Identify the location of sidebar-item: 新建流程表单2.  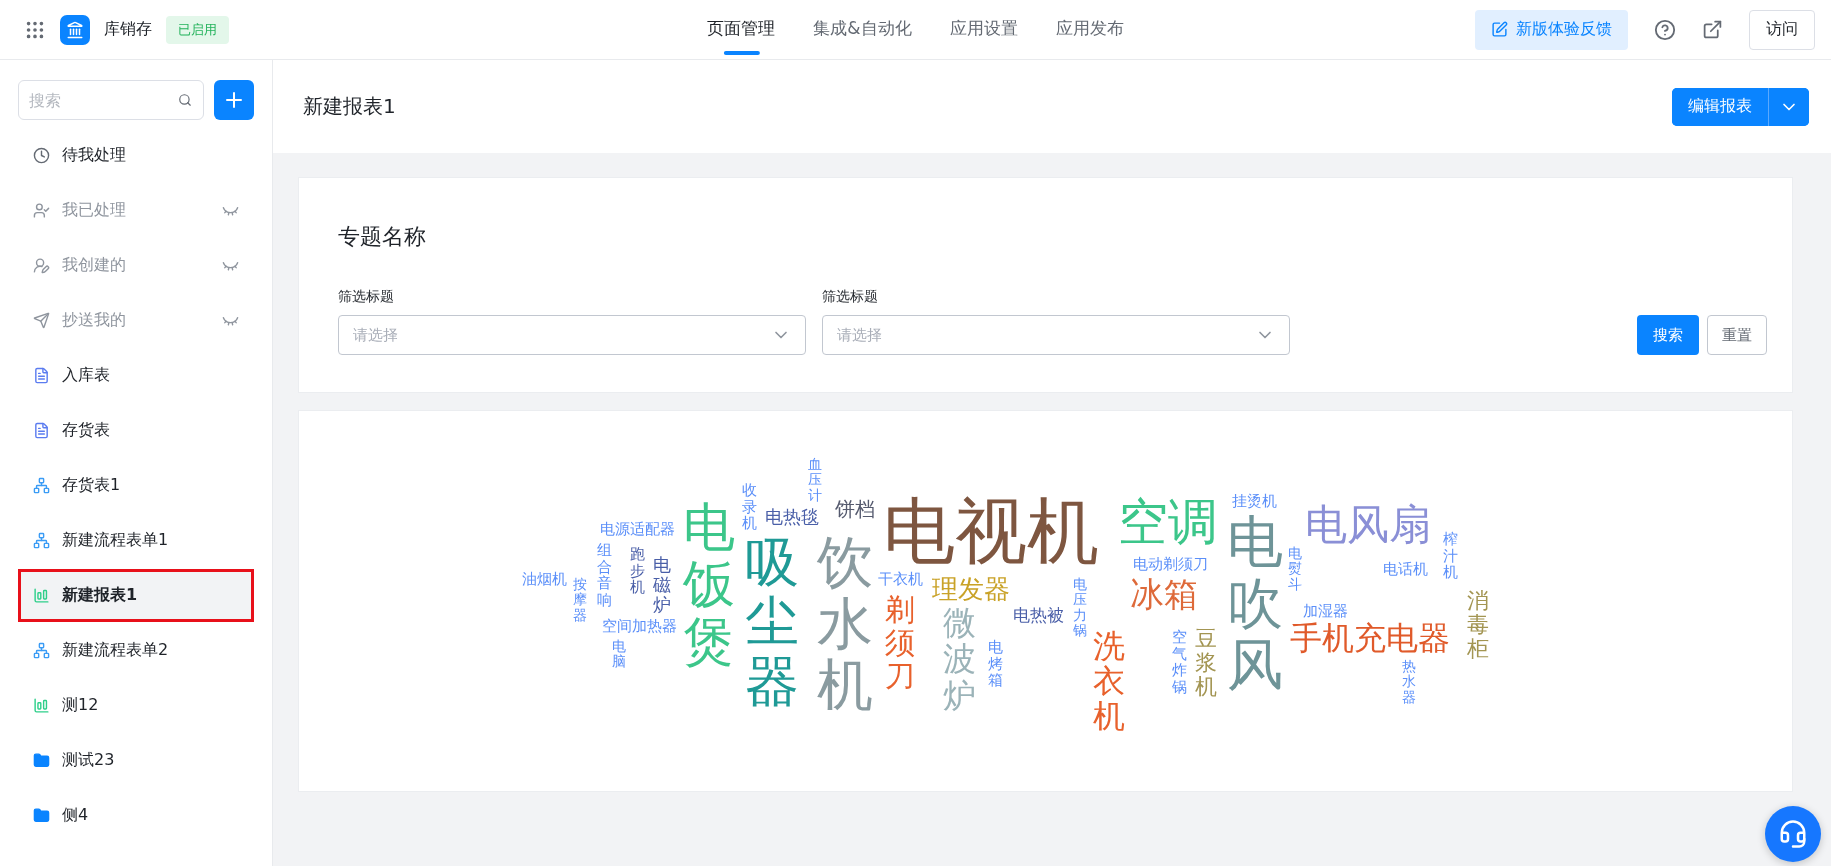
(136, 650).